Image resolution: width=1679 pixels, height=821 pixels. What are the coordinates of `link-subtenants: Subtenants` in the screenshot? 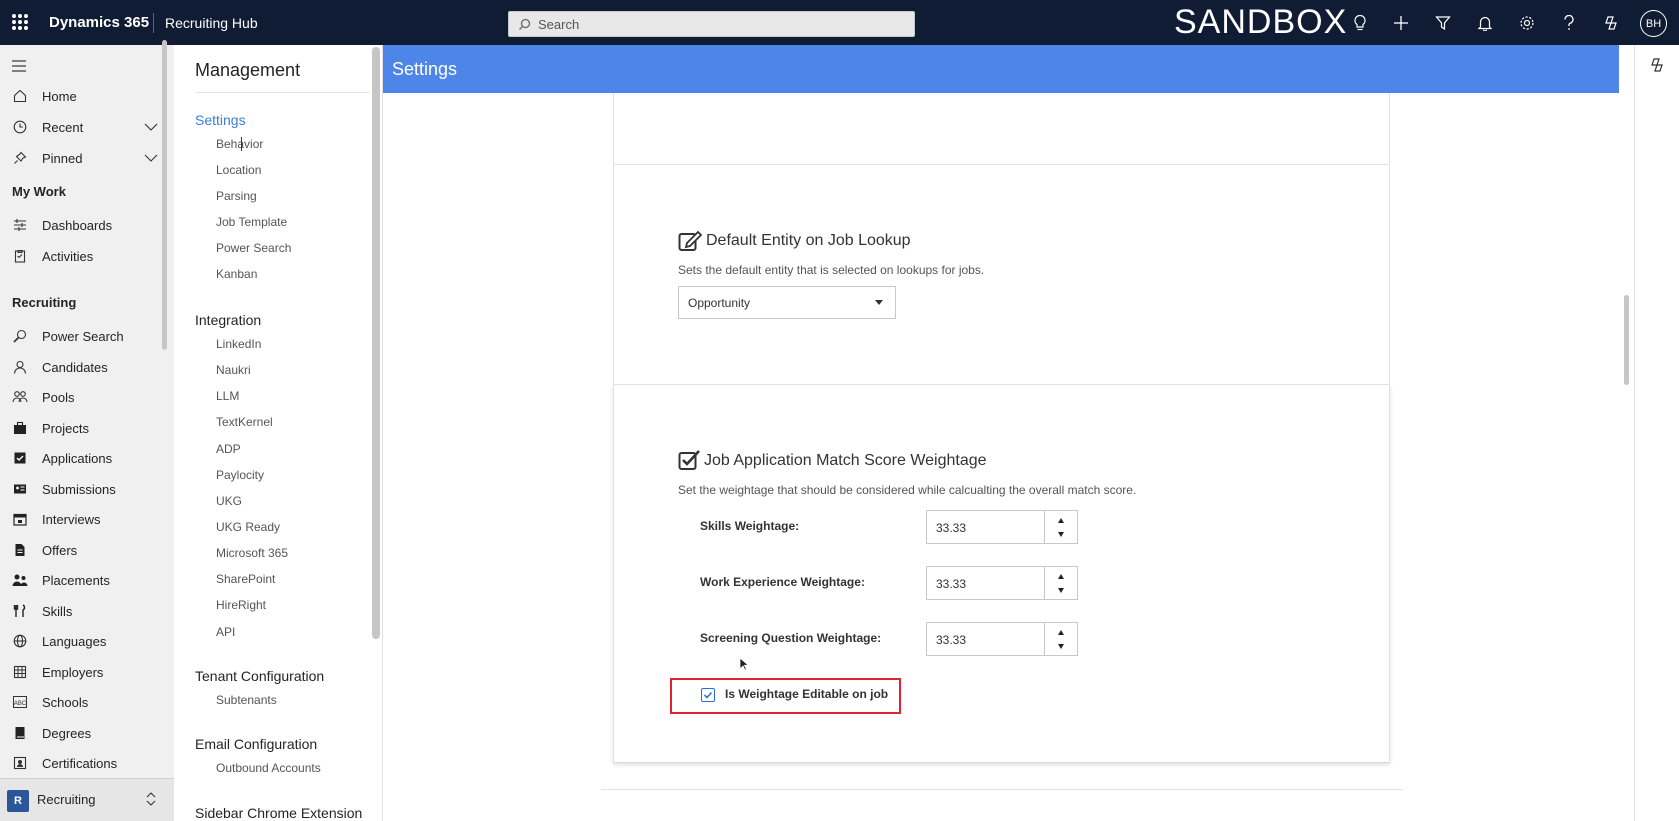 It's located at (246, 700).